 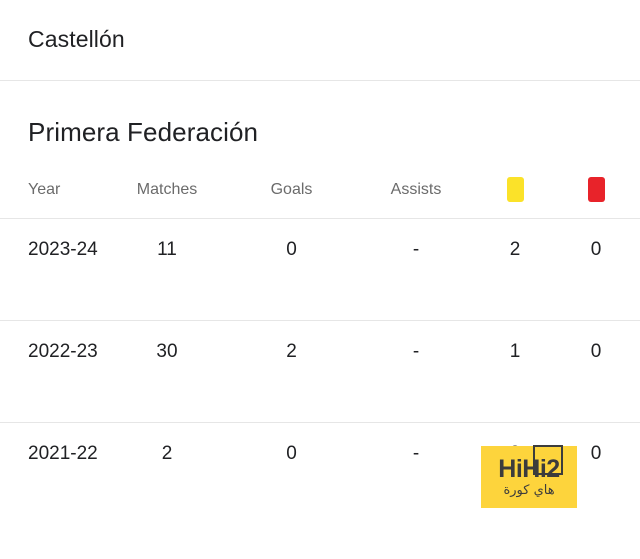 I want to click on column-header-yellow-cards, so click(x=515, y=198).